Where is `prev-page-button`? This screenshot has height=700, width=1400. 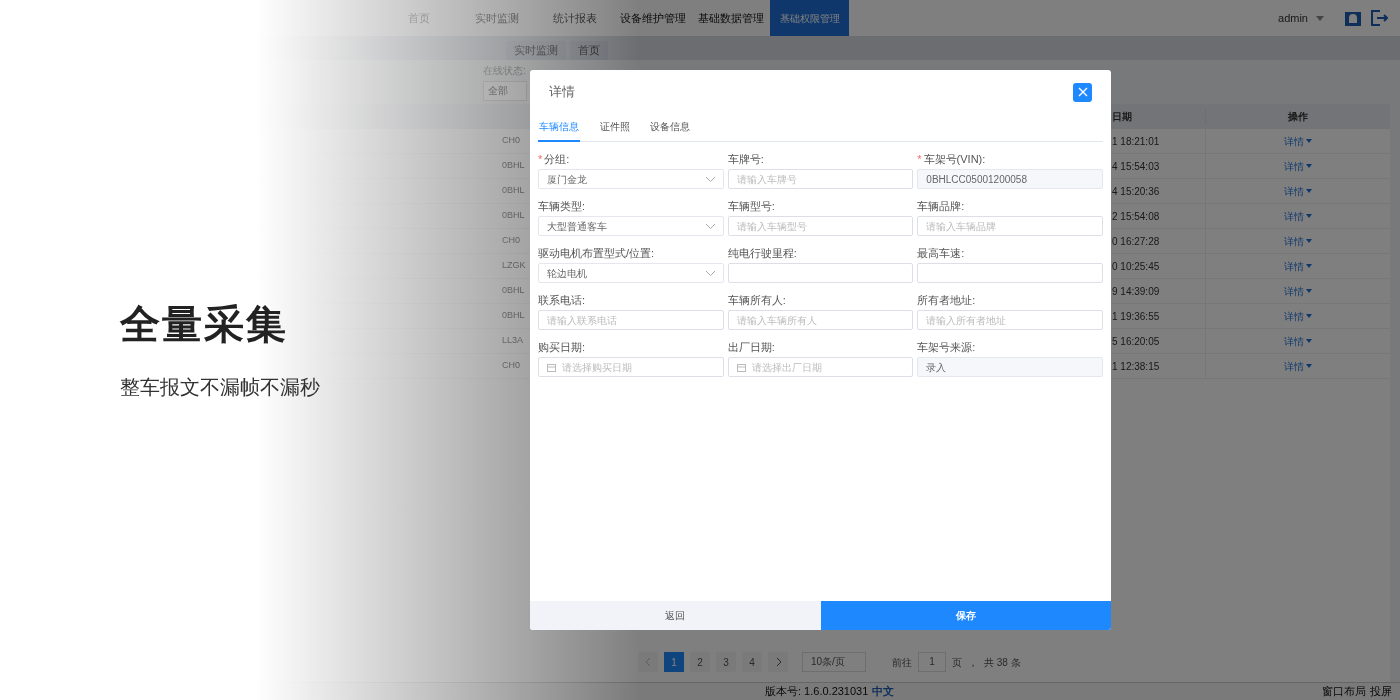 prev-page-button is located at coordinates (648, 662).